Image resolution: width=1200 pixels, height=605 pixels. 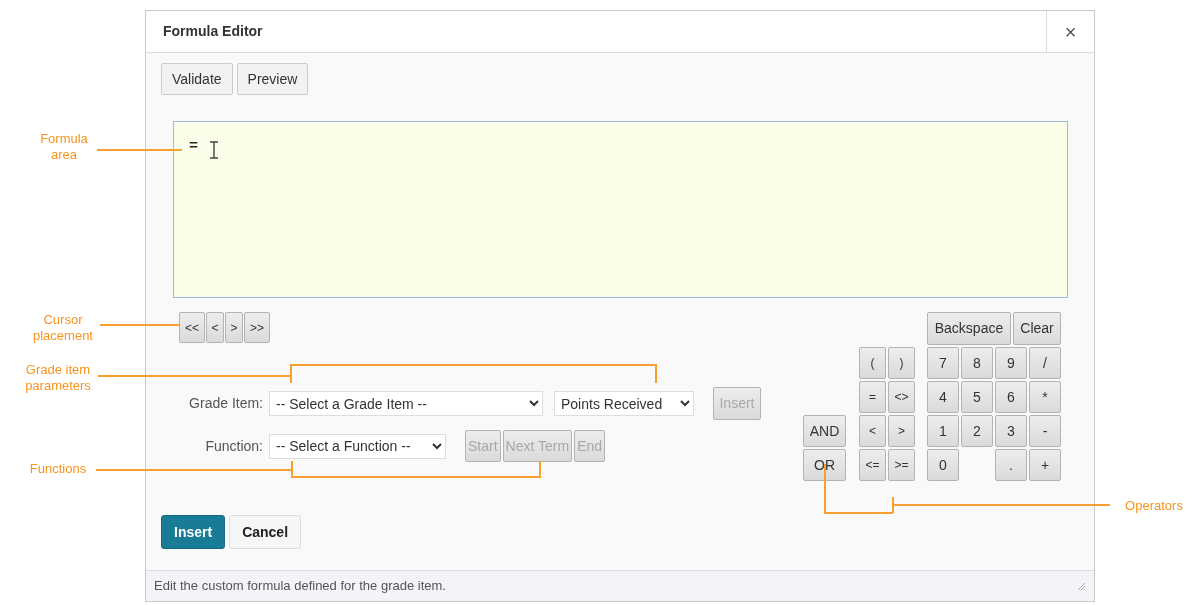 I want to click on keypad-button: +, so click(x=1045, y=465).